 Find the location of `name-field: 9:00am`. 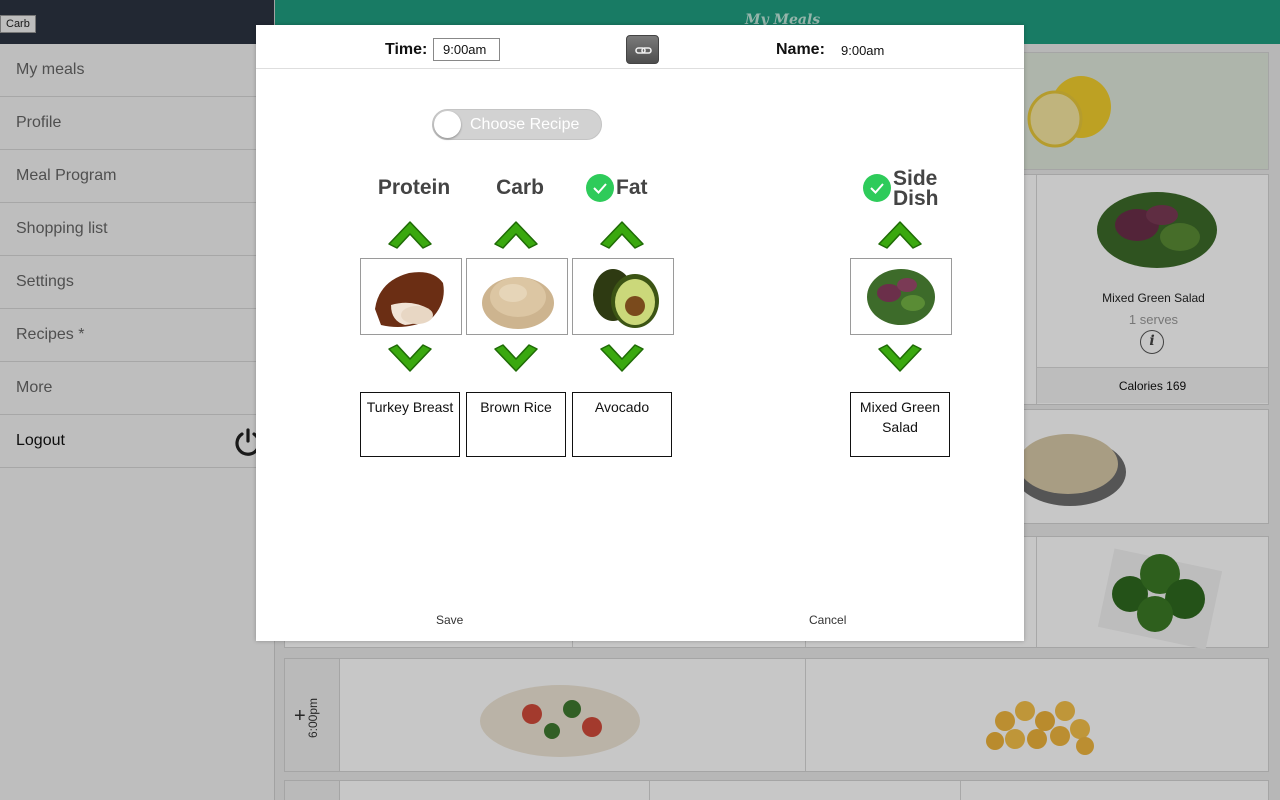

name-field: 9:00am is located at coordinates (862, 50).